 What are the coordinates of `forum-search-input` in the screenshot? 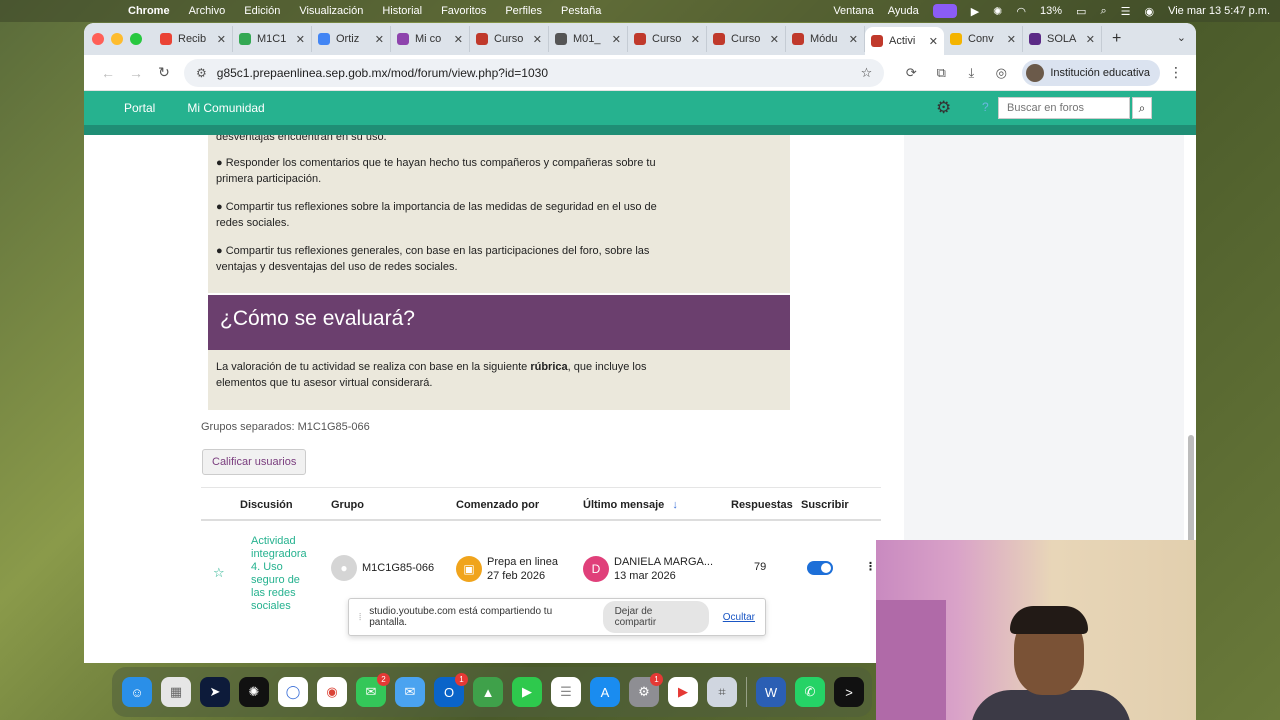 It's located at (1064, 108).